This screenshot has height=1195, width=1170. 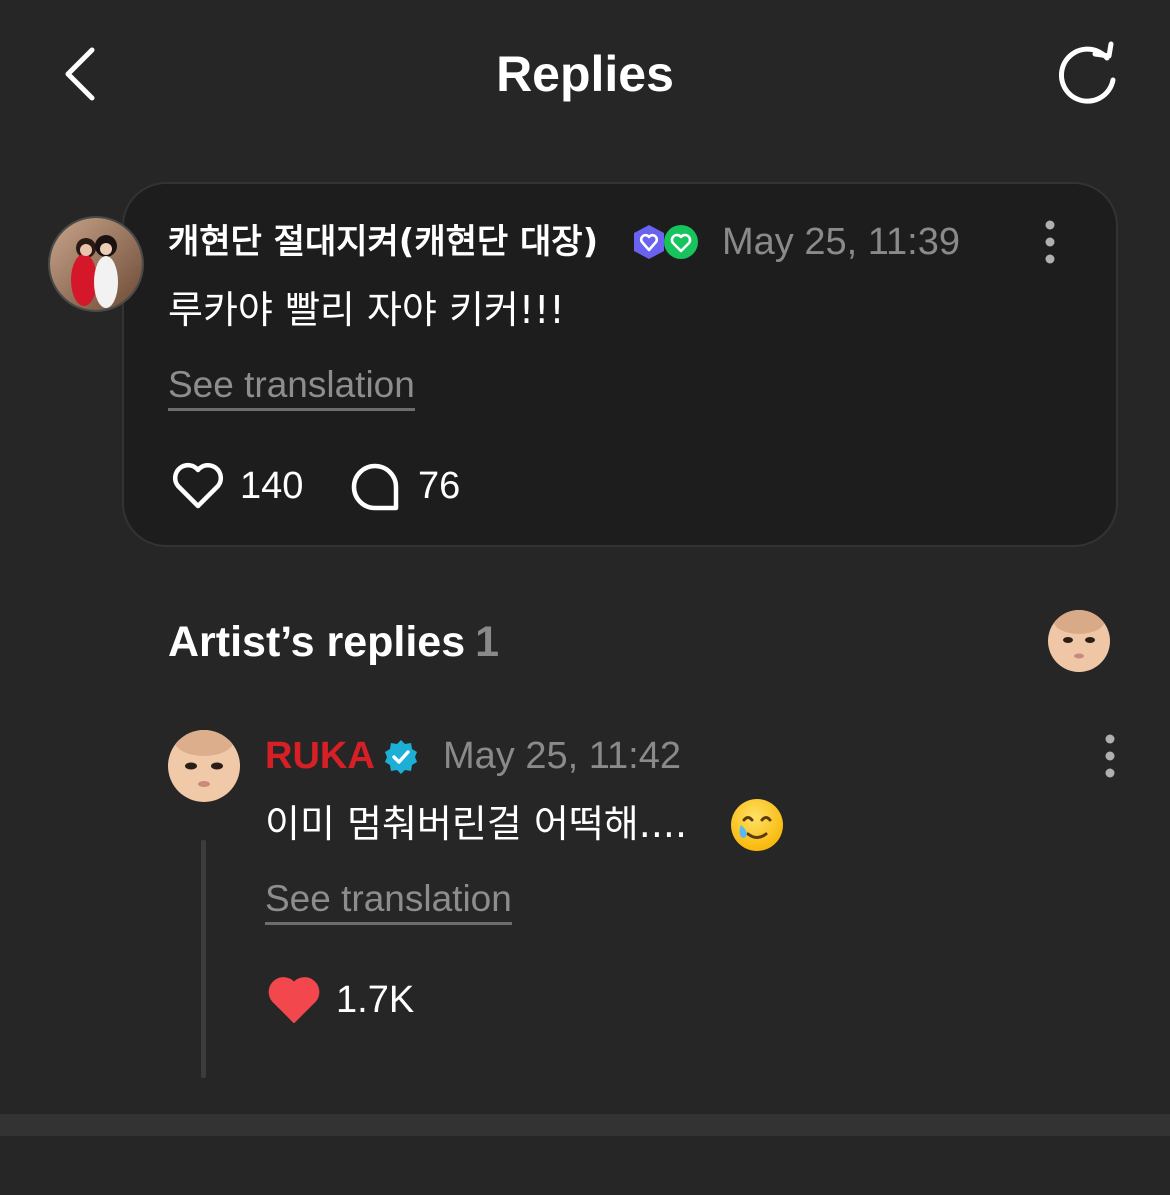 What do you see at coordinates (681, 242) in the screenshot?
I see `green-heart-badge-icon` at bounding box center [681, 242].